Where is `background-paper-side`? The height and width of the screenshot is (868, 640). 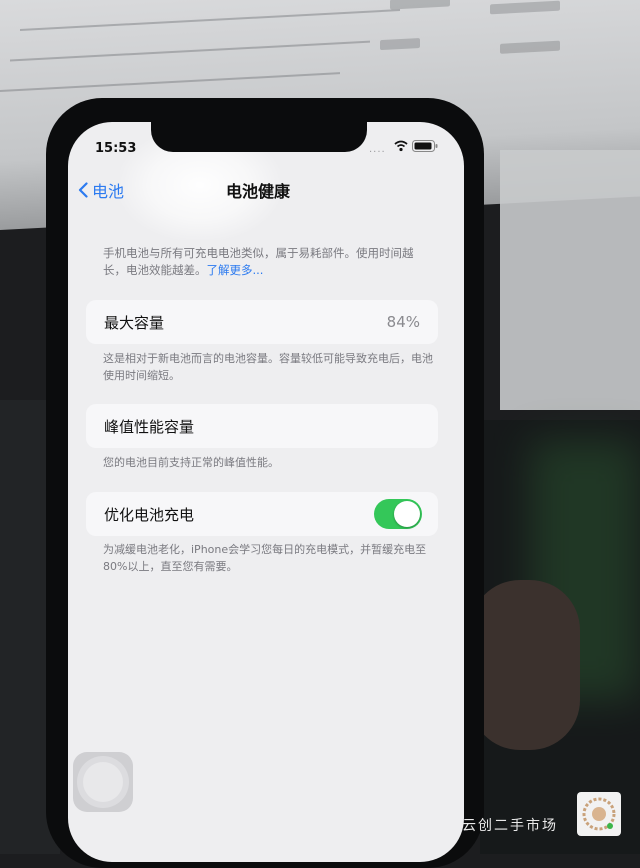 background-paper-side is located at coordinates (570, 280).